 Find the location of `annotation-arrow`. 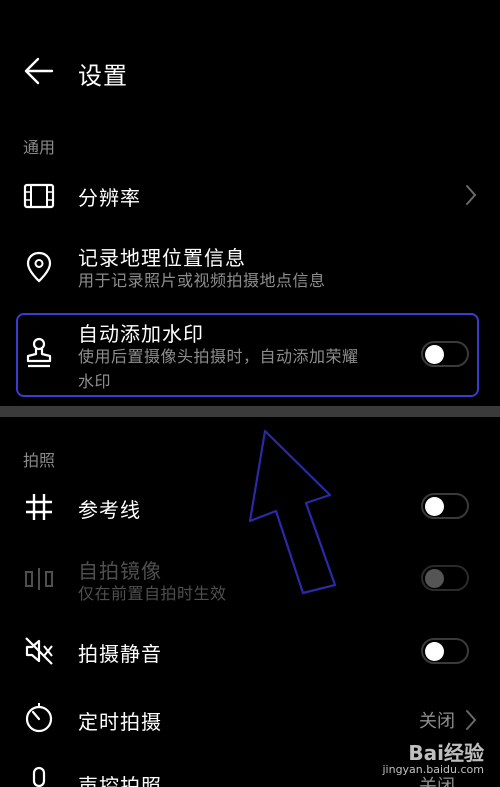

annotation-arrow is located at coordinates (292, 512).